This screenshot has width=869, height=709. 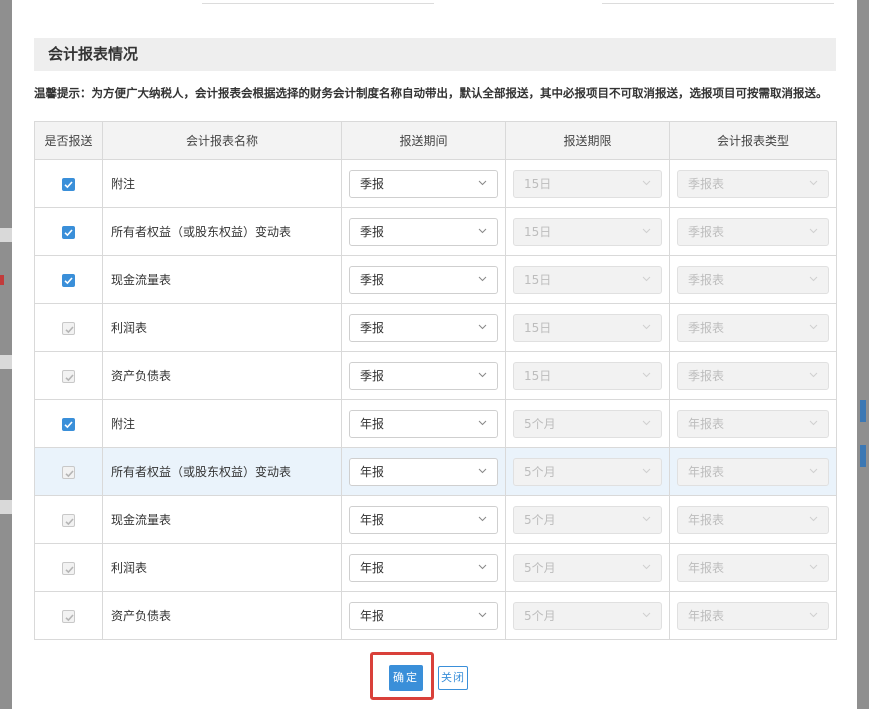 I want to click on table-row: 利润表 年报 5个月 年报表, so click(x=435, y=567).